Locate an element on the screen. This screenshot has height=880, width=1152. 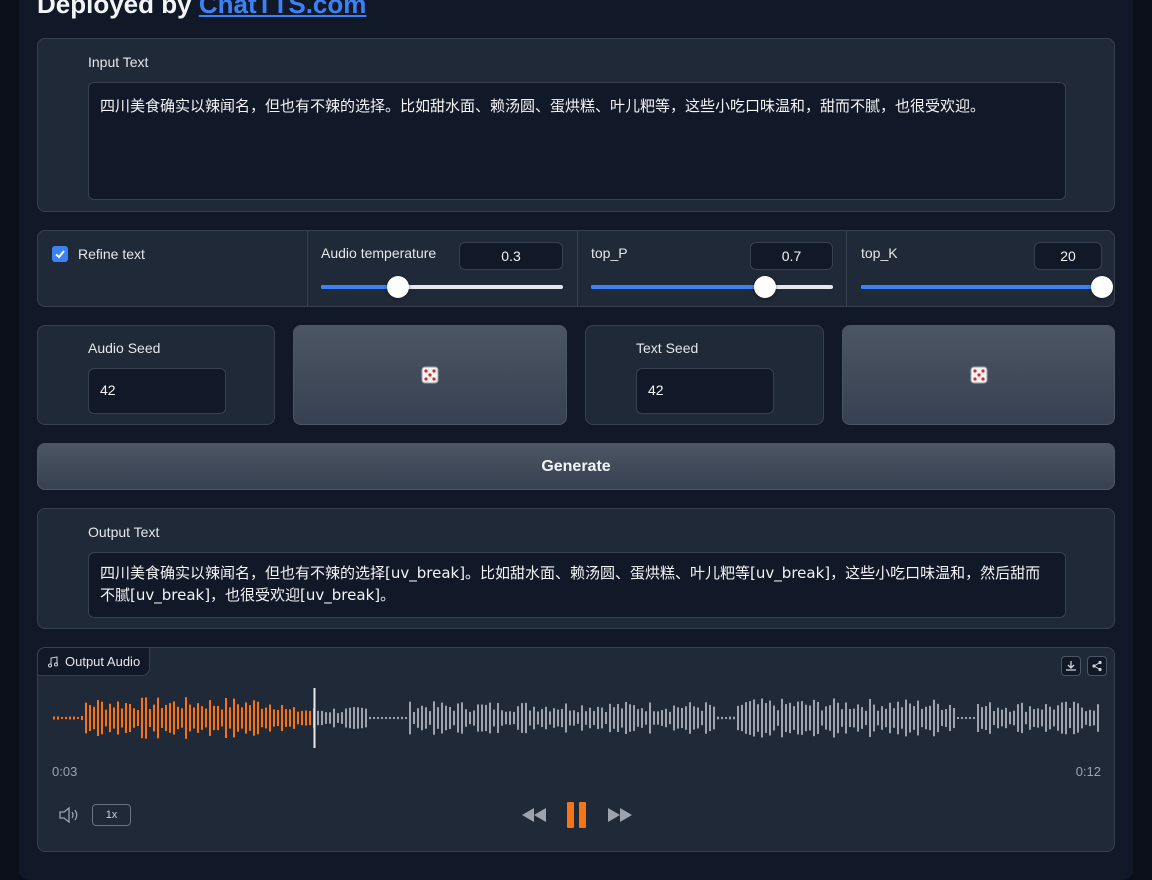
playback-speed-button: 1x is located at coordinates (111, 815).